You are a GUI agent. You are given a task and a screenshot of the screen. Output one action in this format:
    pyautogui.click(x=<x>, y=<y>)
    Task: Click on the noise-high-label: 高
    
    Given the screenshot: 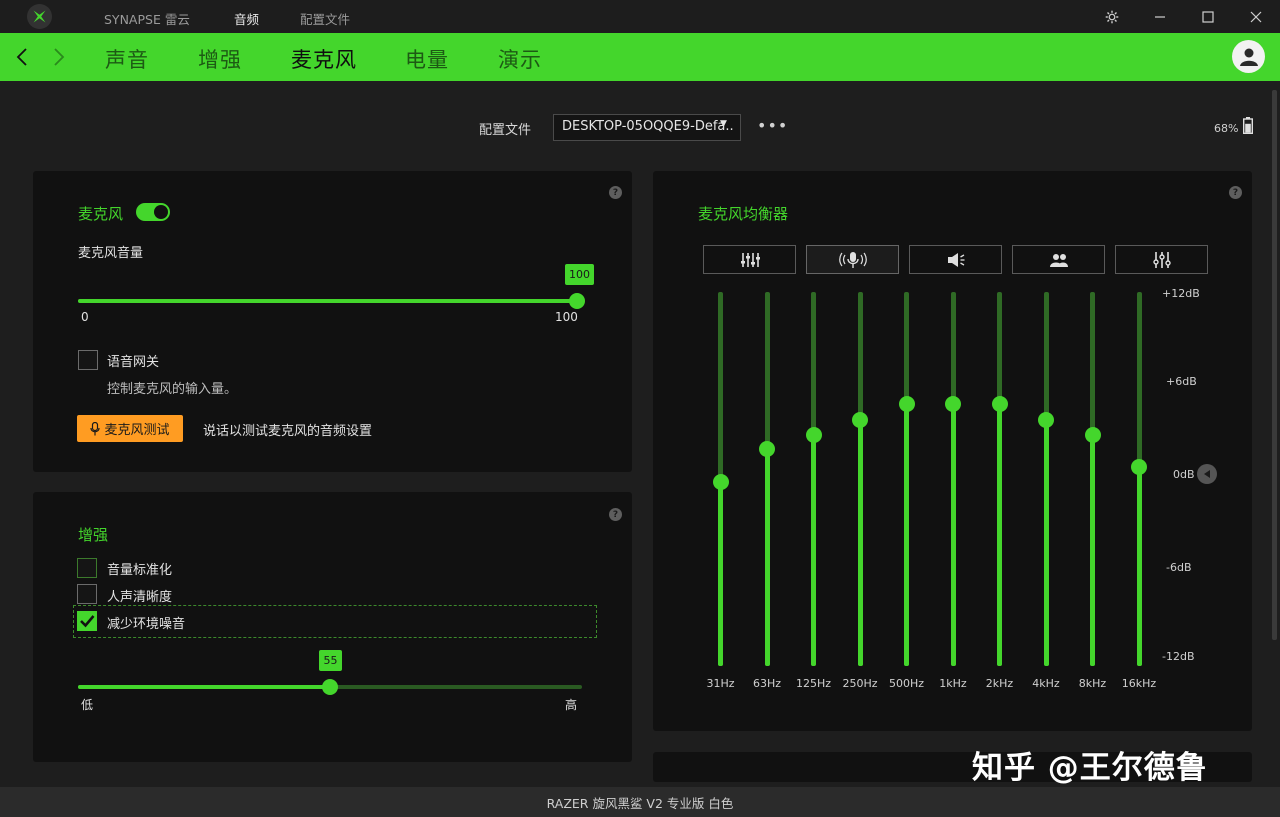 What is the action you would take?
    pyautogui.click(x=571, y=705)
    